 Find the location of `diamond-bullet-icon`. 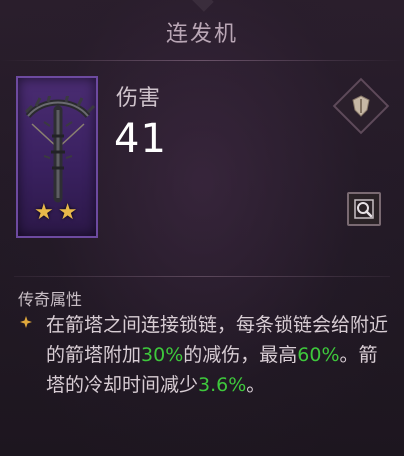

diamond-bullet-icon is located at coordinates (26, 322).